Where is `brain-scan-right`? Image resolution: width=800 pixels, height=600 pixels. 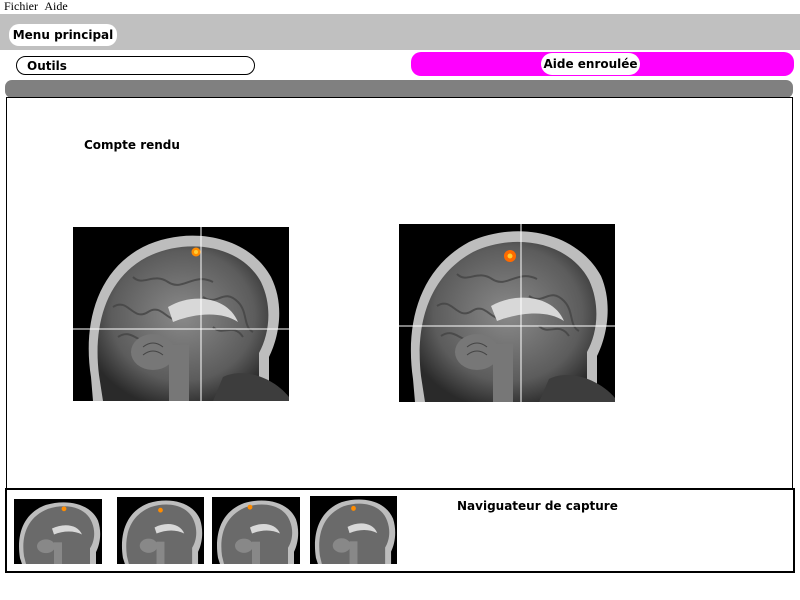 brain-scan-right is located at coordinates (507, 313).